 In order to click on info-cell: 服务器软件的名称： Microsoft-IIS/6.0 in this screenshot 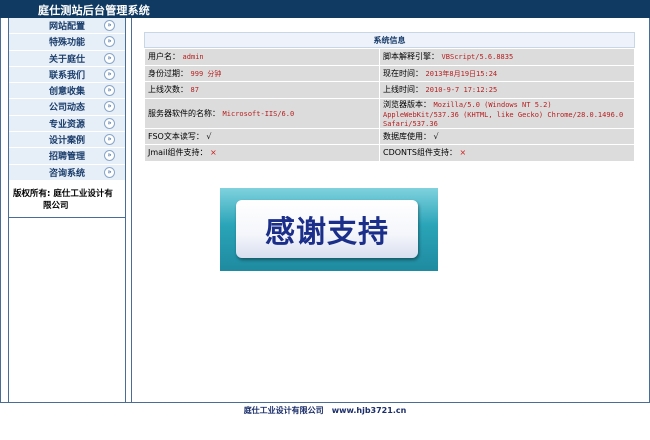, I will do `click(262, 113)`.